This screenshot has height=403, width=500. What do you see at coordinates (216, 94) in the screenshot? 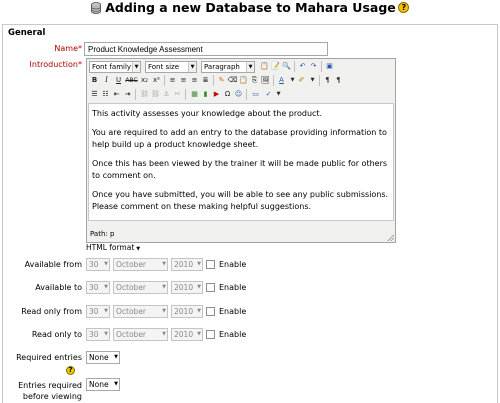
I see `youtube-icon: ▶` at bounding box center [216, 94].